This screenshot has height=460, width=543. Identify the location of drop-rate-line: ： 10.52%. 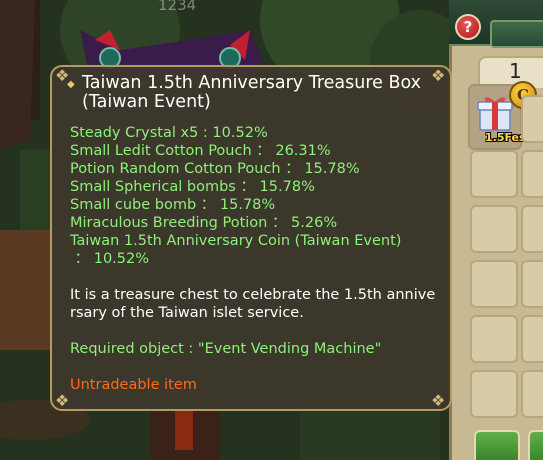
(110, 259).